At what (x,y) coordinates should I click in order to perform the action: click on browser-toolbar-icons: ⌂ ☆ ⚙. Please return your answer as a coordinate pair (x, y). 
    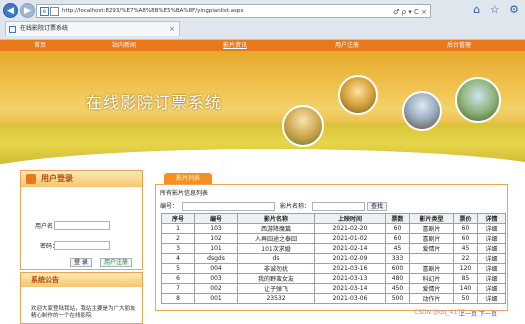
    Looking at the image, I should click on (497, 9).